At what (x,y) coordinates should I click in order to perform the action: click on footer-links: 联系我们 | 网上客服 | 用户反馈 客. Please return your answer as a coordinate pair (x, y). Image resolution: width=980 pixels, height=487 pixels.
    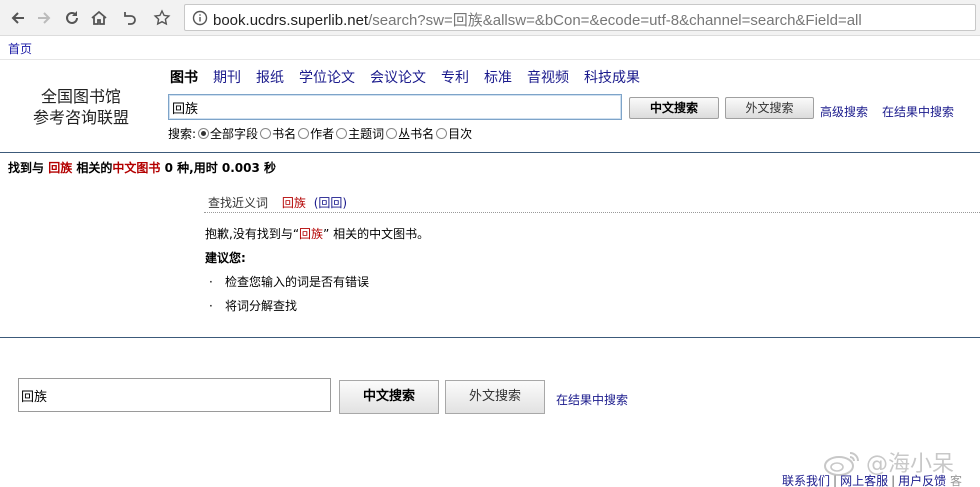
    Looking at the image, I should click on (872, 480).